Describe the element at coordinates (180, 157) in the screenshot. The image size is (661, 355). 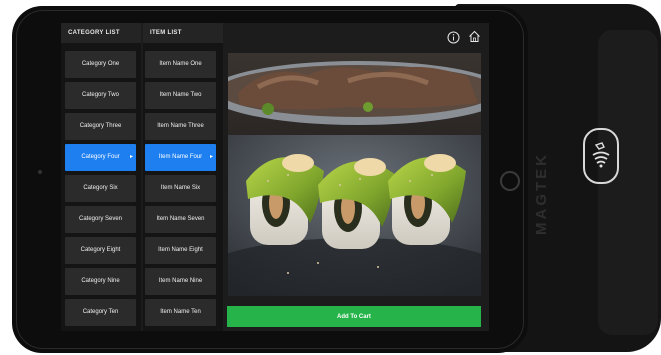
I see `item-button-selected: Item Name Four` at that location.